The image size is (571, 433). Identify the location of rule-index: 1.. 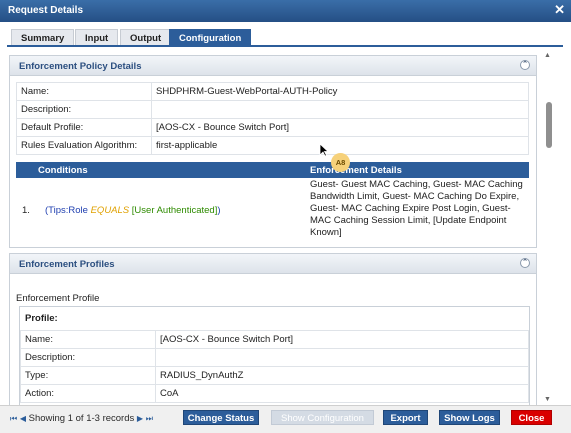
(26, 210).